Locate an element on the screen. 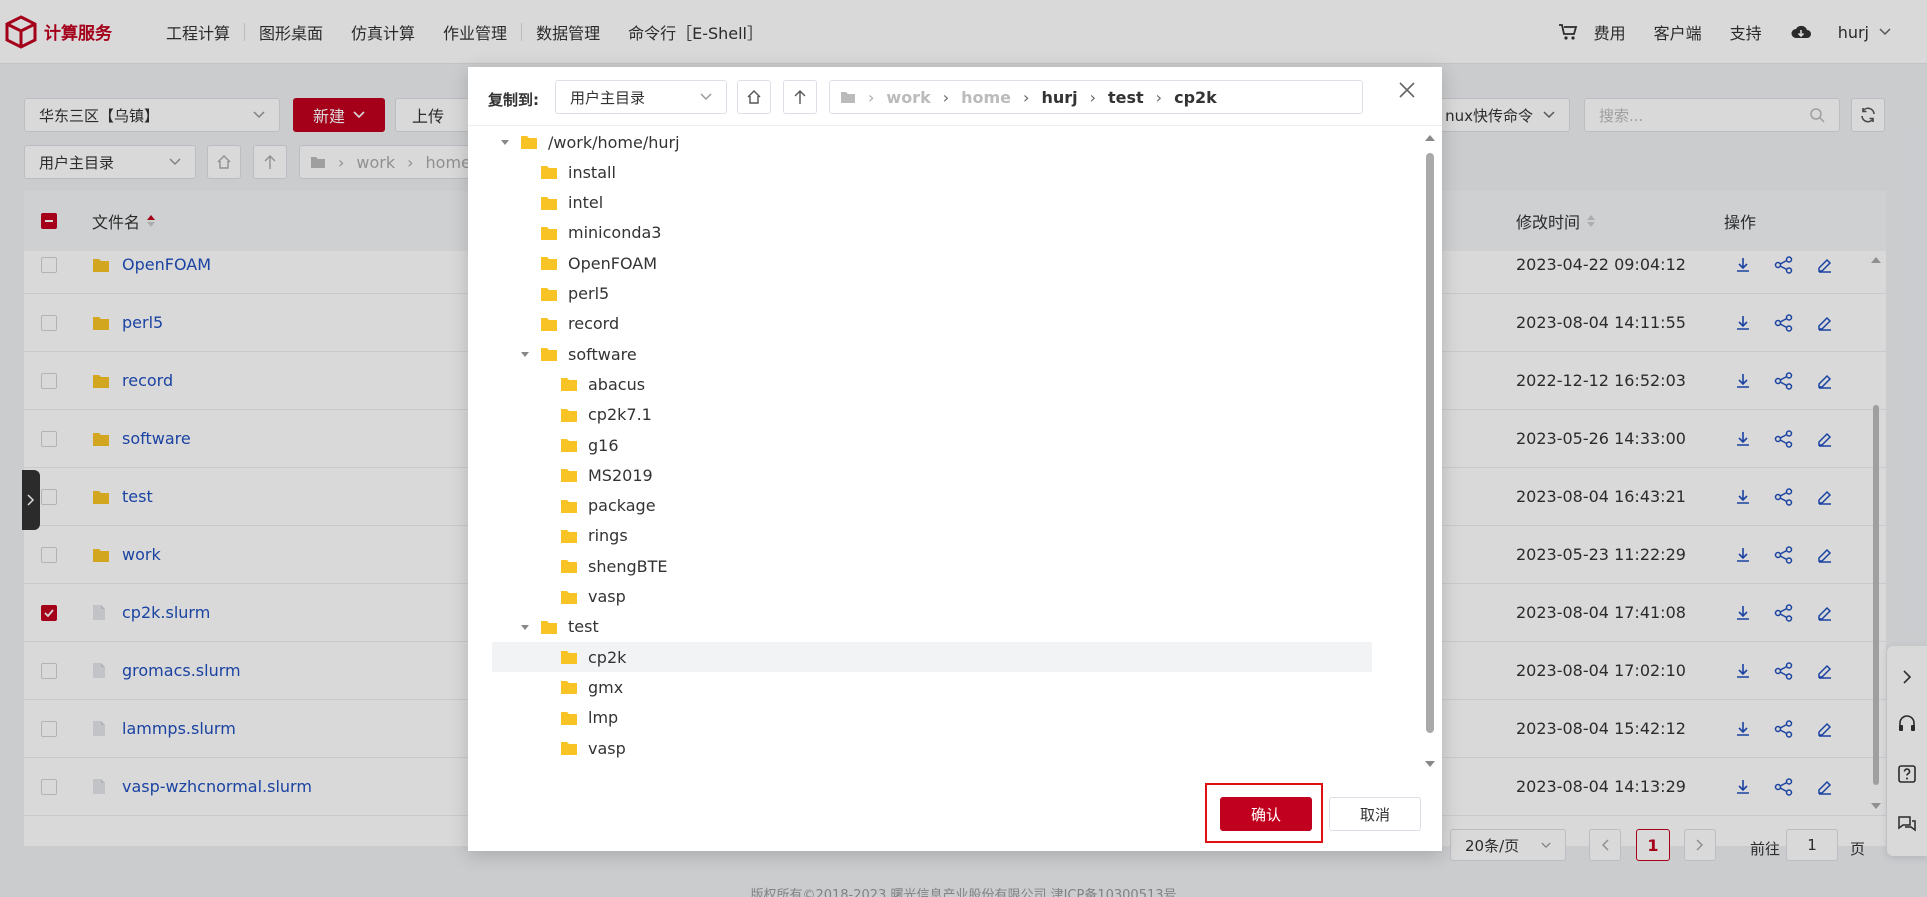  tree-node-label: rings is located at coordinates (608, 536).